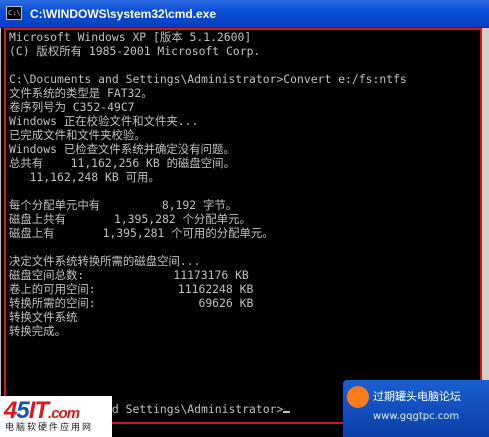  What do you see at coordinates (358, 397) in the screenshot?
I see `forum-logo-icon` at bounding box center [358, 397].